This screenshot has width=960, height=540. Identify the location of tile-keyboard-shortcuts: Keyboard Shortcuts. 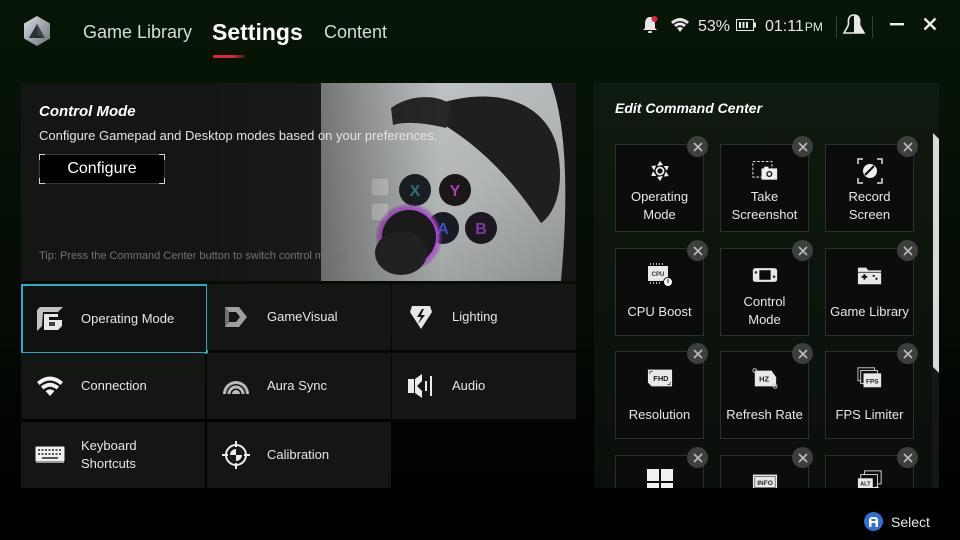
(113, 455).